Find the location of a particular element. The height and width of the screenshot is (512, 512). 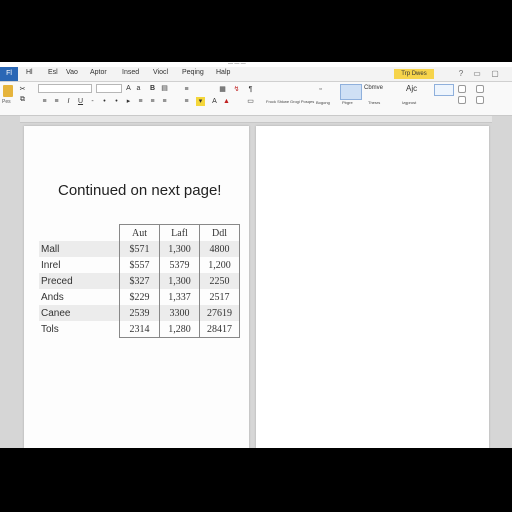

style-name-3: Bogong is located at coordinates (323, 102).